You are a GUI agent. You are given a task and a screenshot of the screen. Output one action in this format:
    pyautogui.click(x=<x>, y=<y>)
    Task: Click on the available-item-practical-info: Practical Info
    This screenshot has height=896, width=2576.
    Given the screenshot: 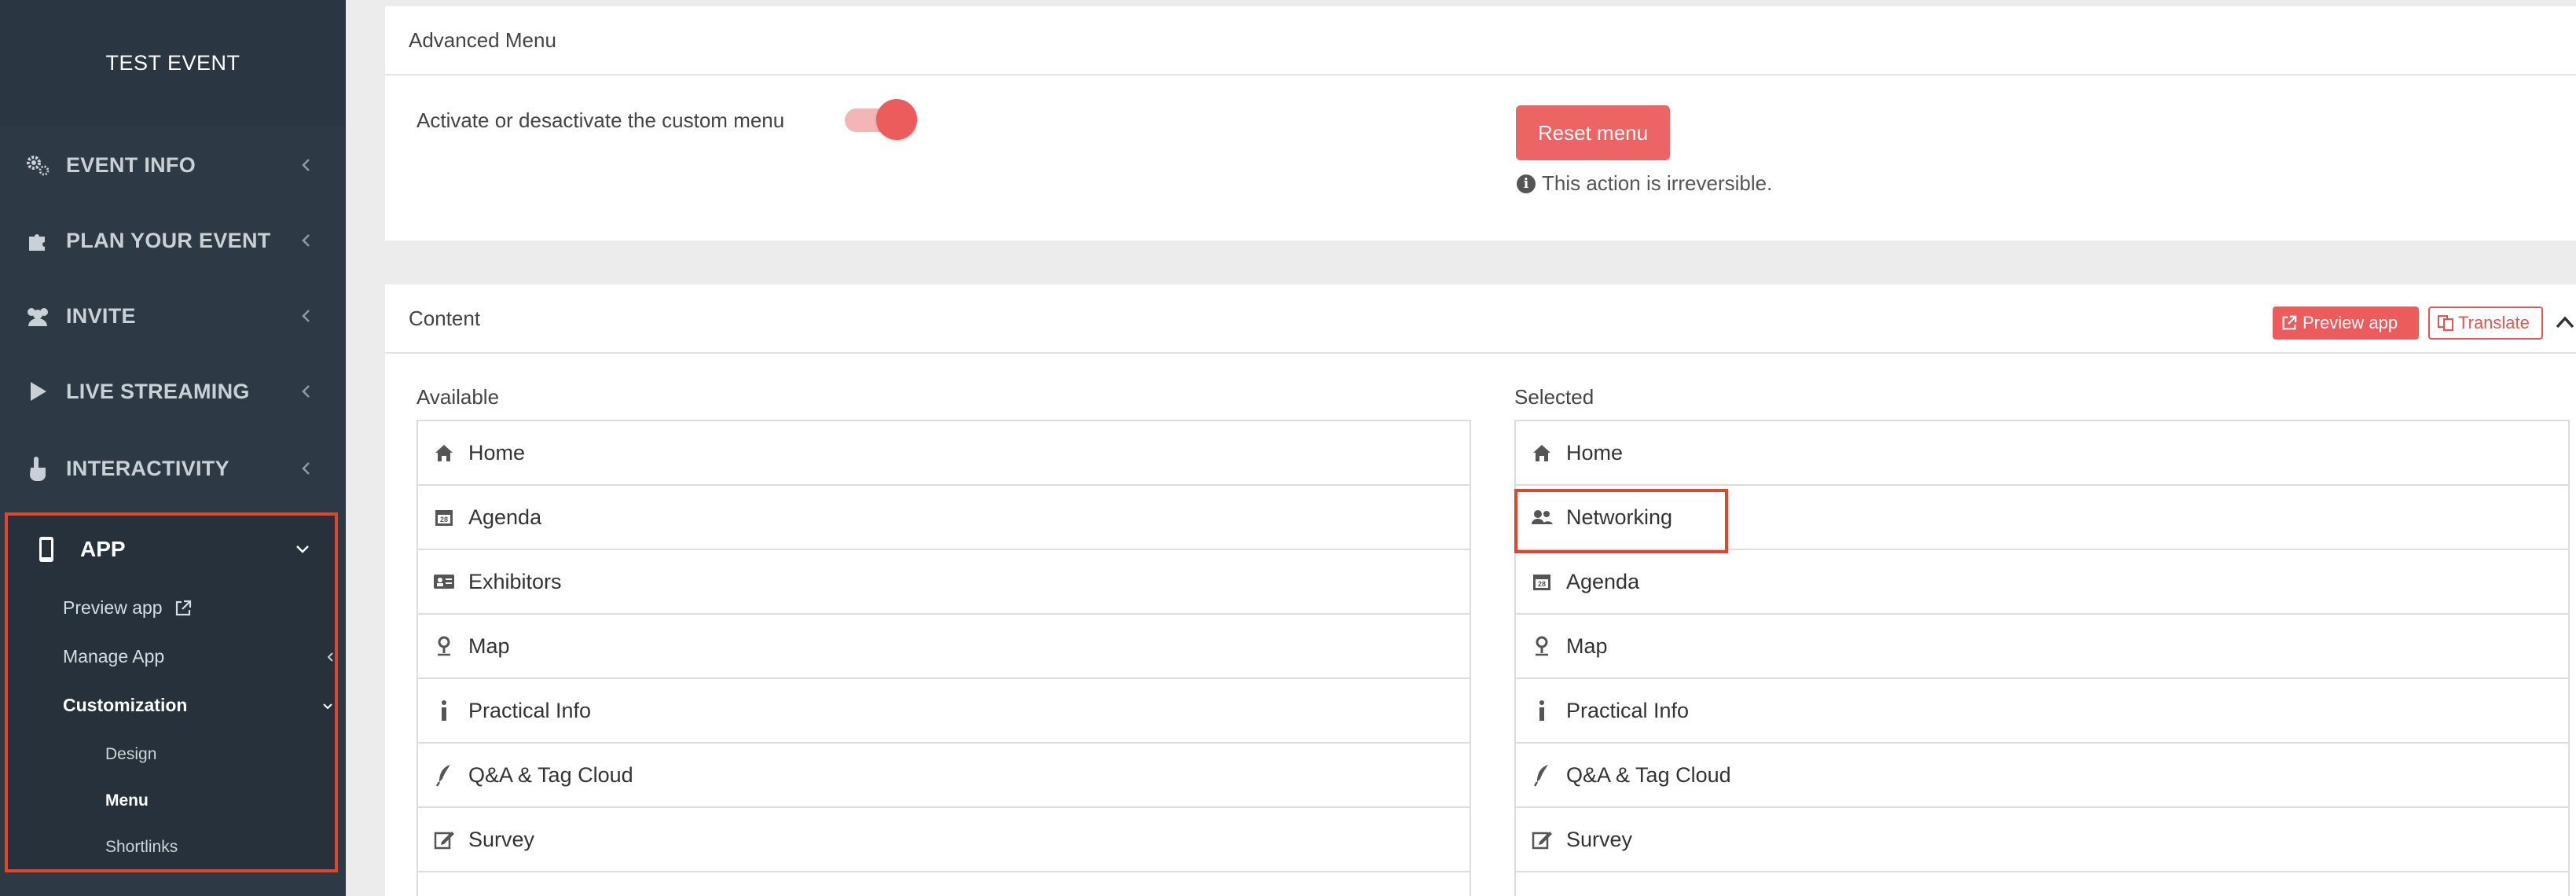 What is the action you would take?
    pyautogui.click(x=944, y=711)
    